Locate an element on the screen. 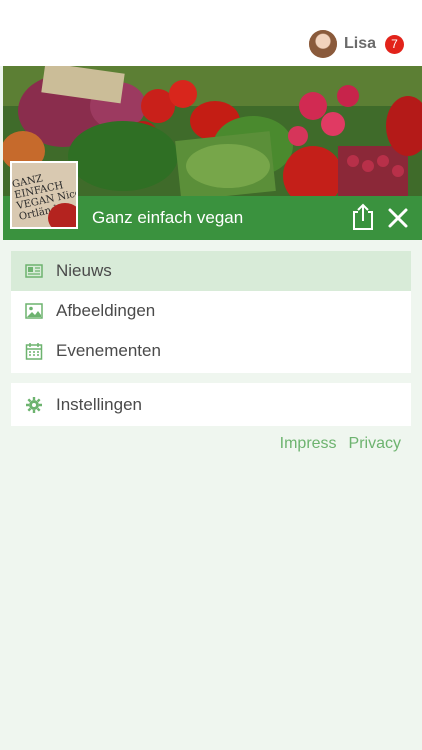 The width and height of the screenshot is (422, 750). impress-link: Impress is located at coordinates (308, 444).